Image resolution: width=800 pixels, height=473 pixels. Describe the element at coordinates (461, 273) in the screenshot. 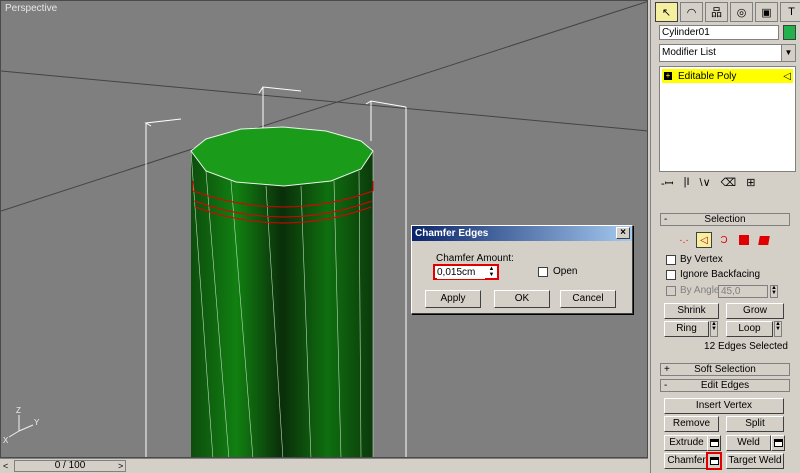

I see `chamfer-amount-input` at that location.